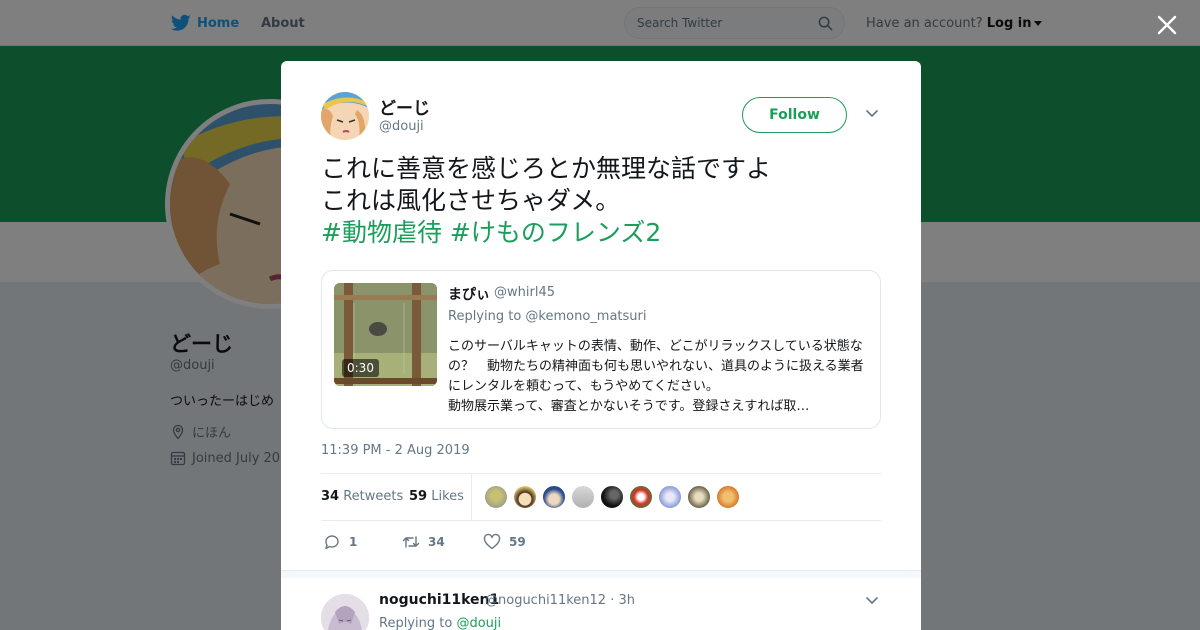 This screenshot has width=1200, height=630. What do you see at coordinates (794, 115) in the screenshot?
I see `follow-button: Follow` at bounding box center [794, 115].